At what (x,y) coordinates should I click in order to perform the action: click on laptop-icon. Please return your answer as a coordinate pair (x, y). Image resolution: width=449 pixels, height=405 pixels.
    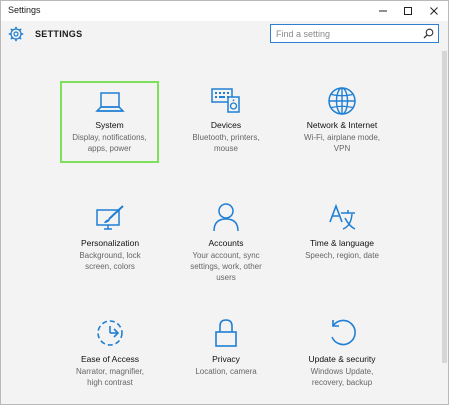
    Looking at the image, I should click on (109, 102).